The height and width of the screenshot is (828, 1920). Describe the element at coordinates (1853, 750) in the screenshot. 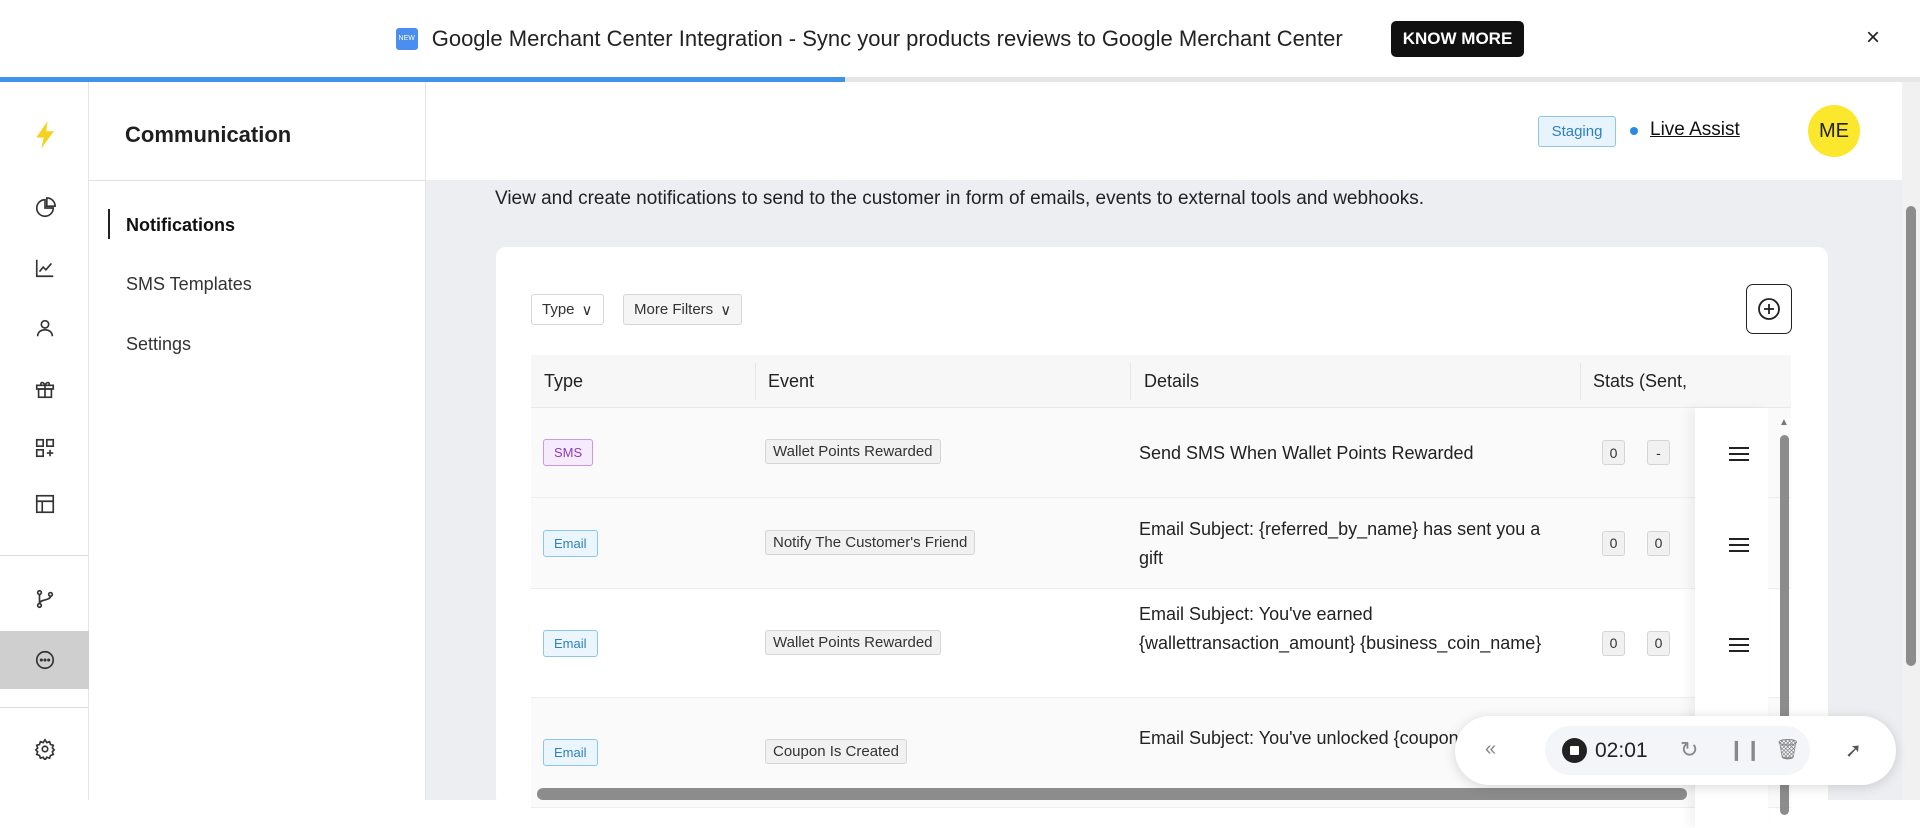

I see `pointer-icon: ➚` at that location.